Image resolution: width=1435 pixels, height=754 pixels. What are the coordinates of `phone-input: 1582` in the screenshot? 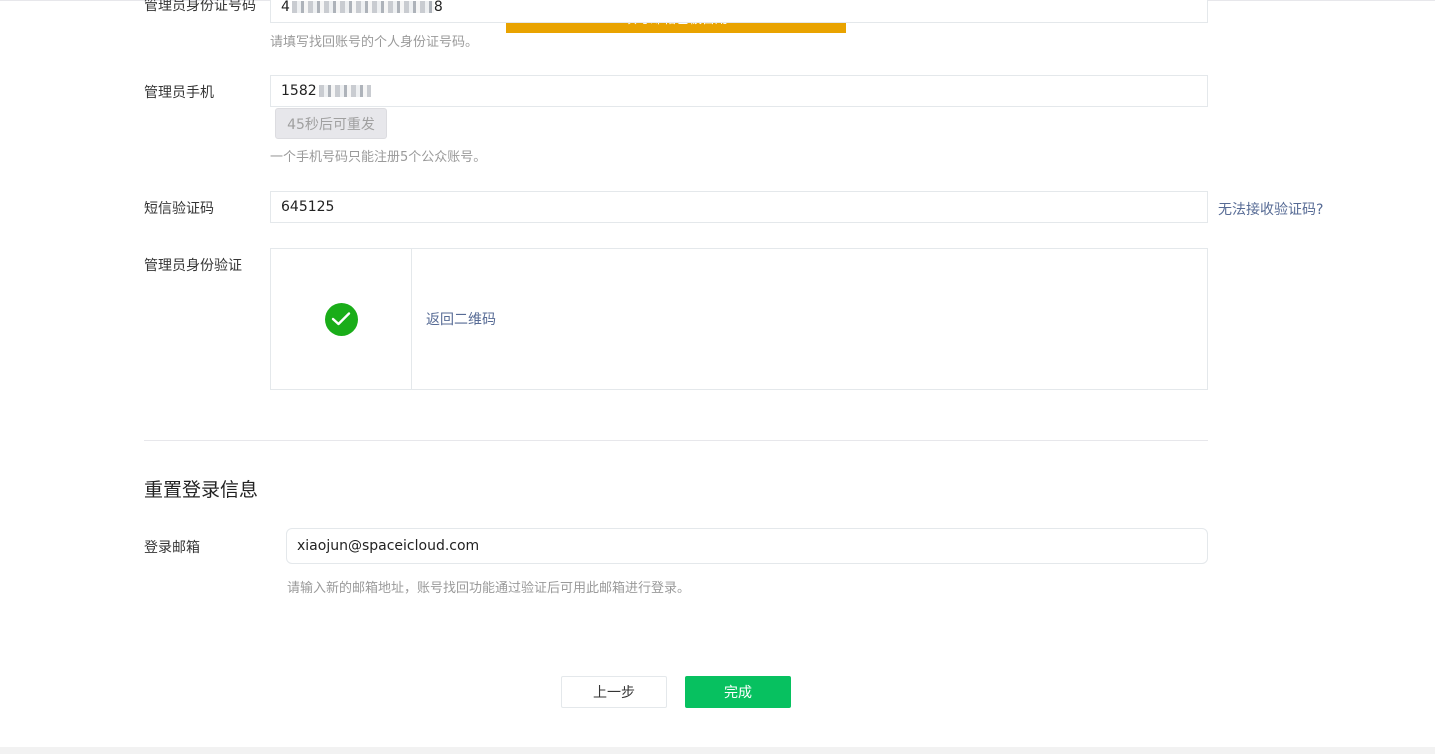 It's located at (739, 91).